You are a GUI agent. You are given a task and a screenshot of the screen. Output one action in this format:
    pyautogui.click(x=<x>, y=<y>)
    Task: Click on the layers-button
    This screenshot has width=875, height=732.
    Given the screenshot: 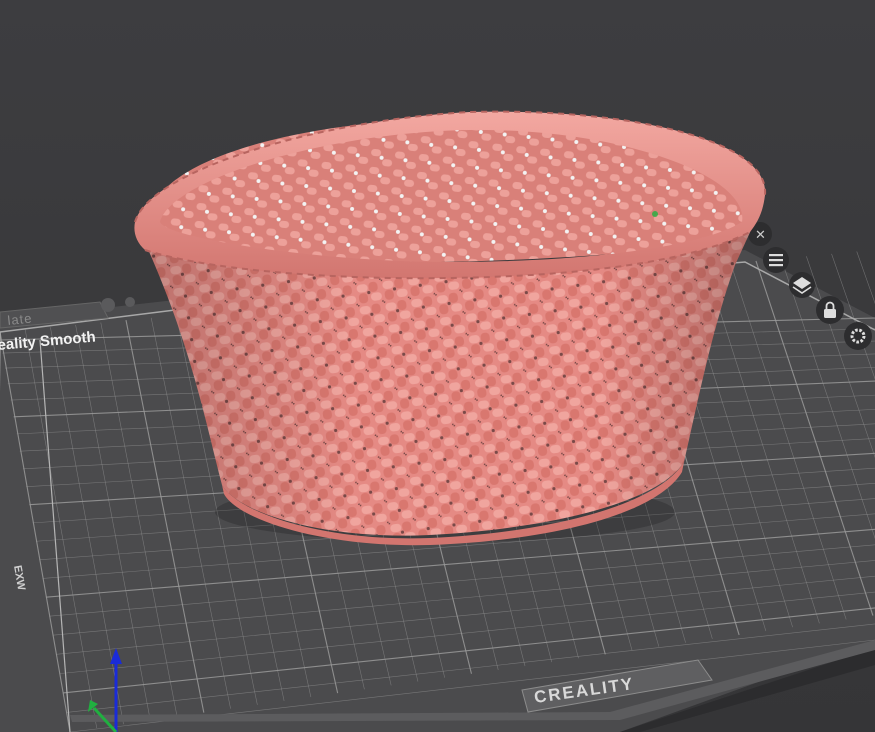 What is the action you would take?
    pyautogui.click(x=802, y=285)
    